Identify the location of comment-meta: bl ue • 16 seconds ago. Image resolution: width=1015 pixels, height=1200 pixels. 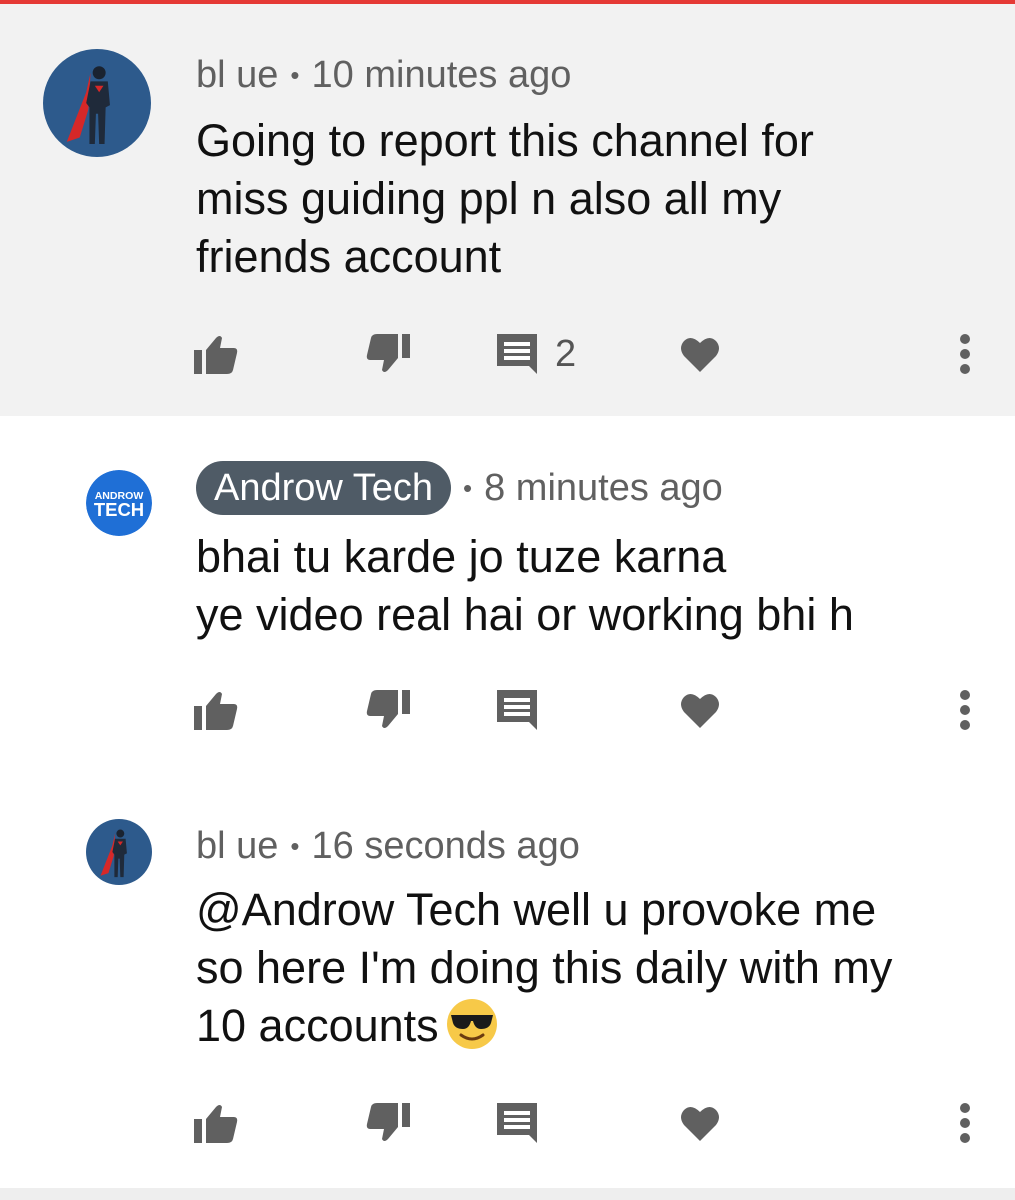
(388, 846).